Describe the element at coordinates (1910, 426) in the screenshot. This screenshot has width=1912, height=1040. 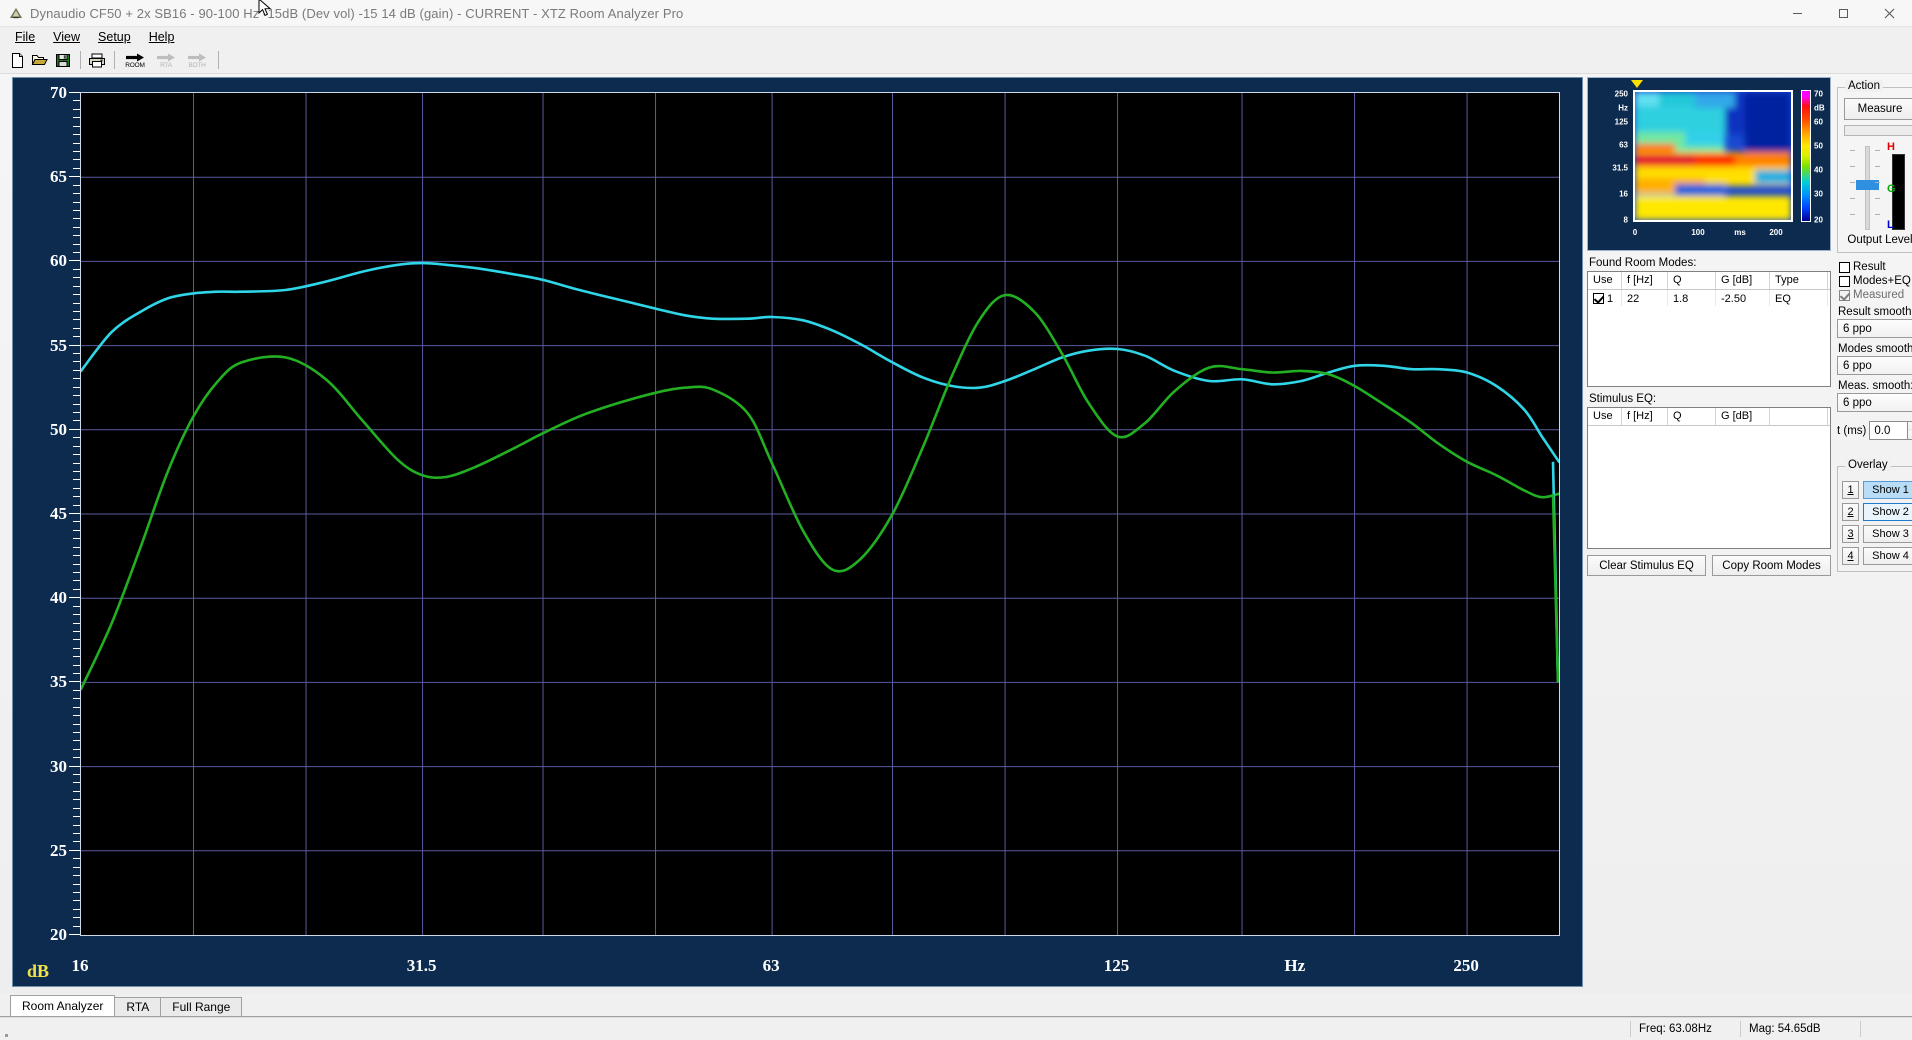
I see `spinner-up-icon: ▲` at that location.